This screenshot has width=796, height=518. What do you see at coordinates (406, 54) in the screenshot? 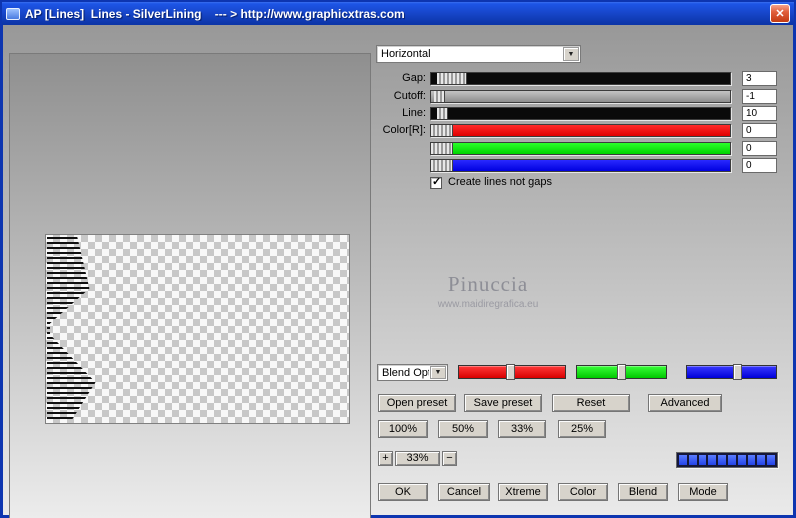
I see `direction-dropdown-value: Horizontal` at bounding box center [406, 54].